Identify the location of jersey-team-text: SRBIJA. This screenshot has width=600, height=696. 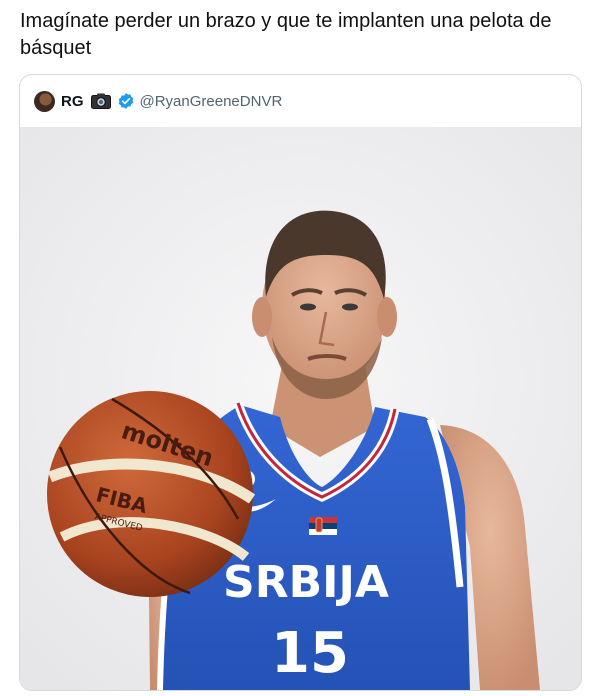
(306, 582).